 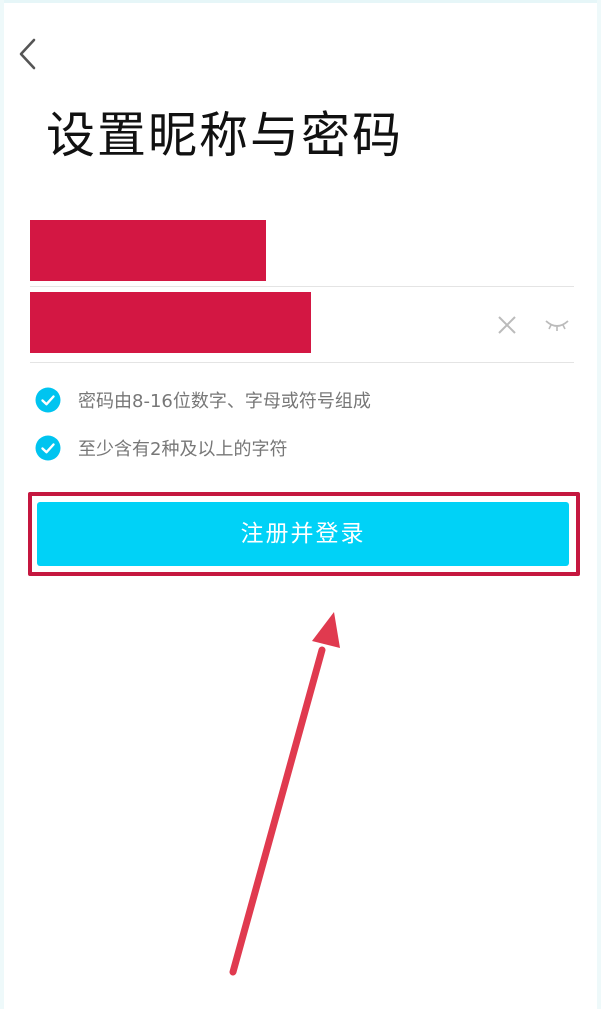 I want to click on clear-password-button, so click(x=507, y=325).